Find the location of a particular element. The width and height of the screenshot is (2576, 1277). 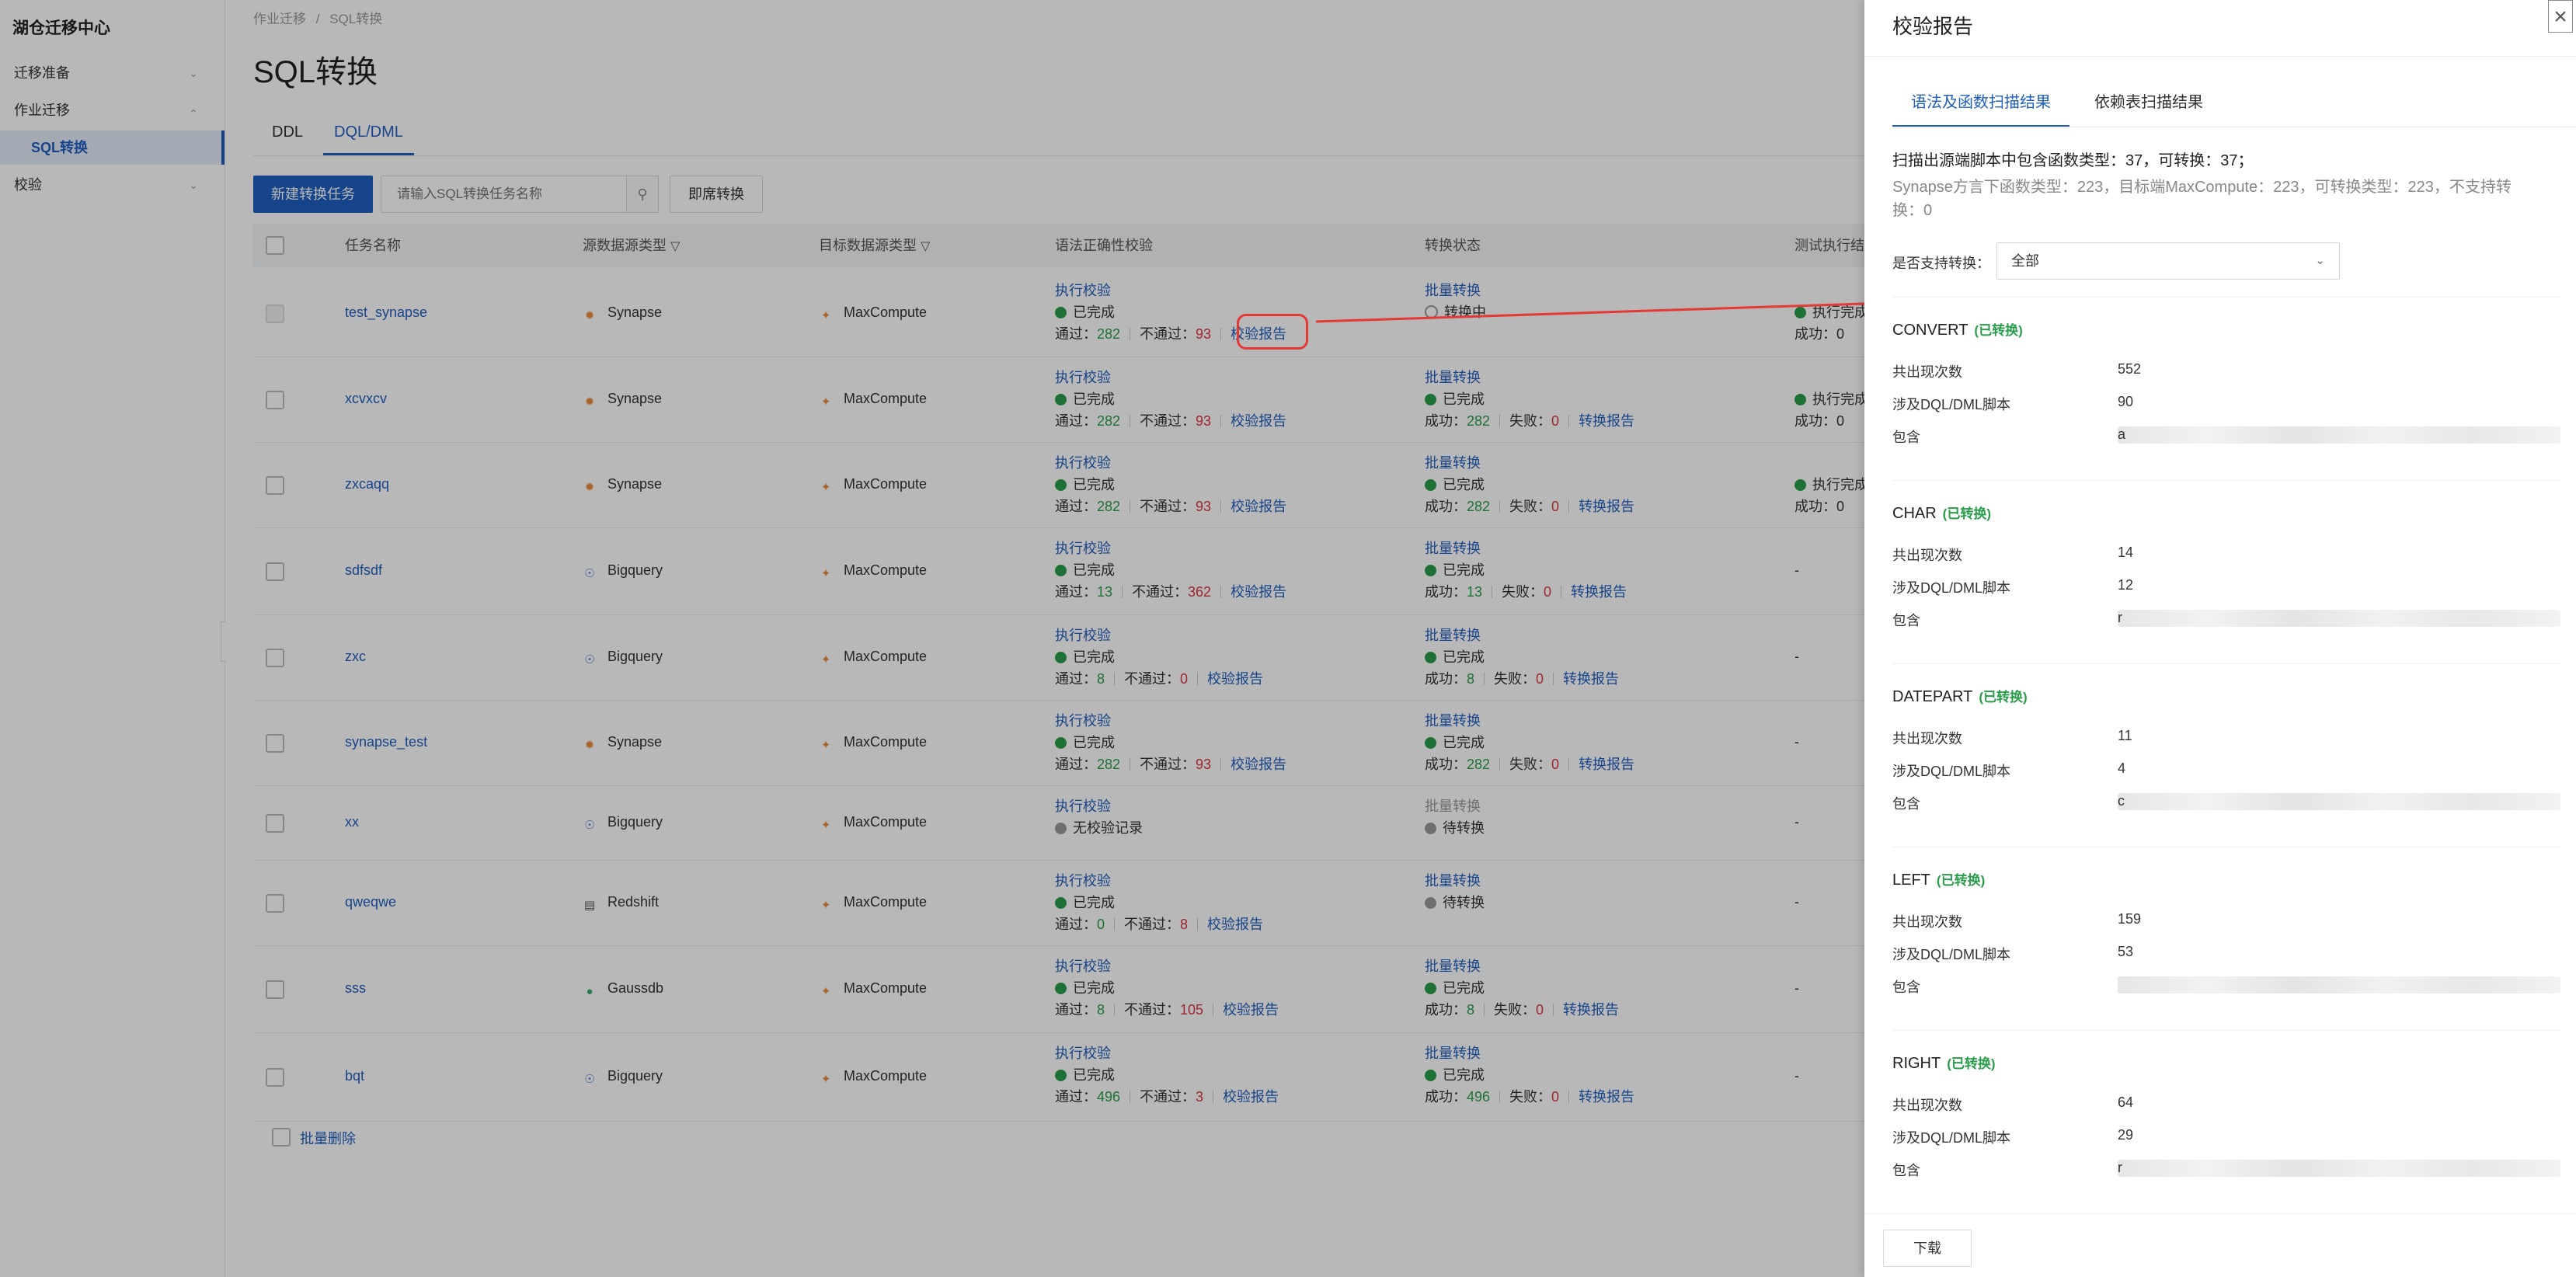

scan-summary: 扫描出源端脚本中包含函数类型：37，可转换：37； is located at coordinates (2073, 160).